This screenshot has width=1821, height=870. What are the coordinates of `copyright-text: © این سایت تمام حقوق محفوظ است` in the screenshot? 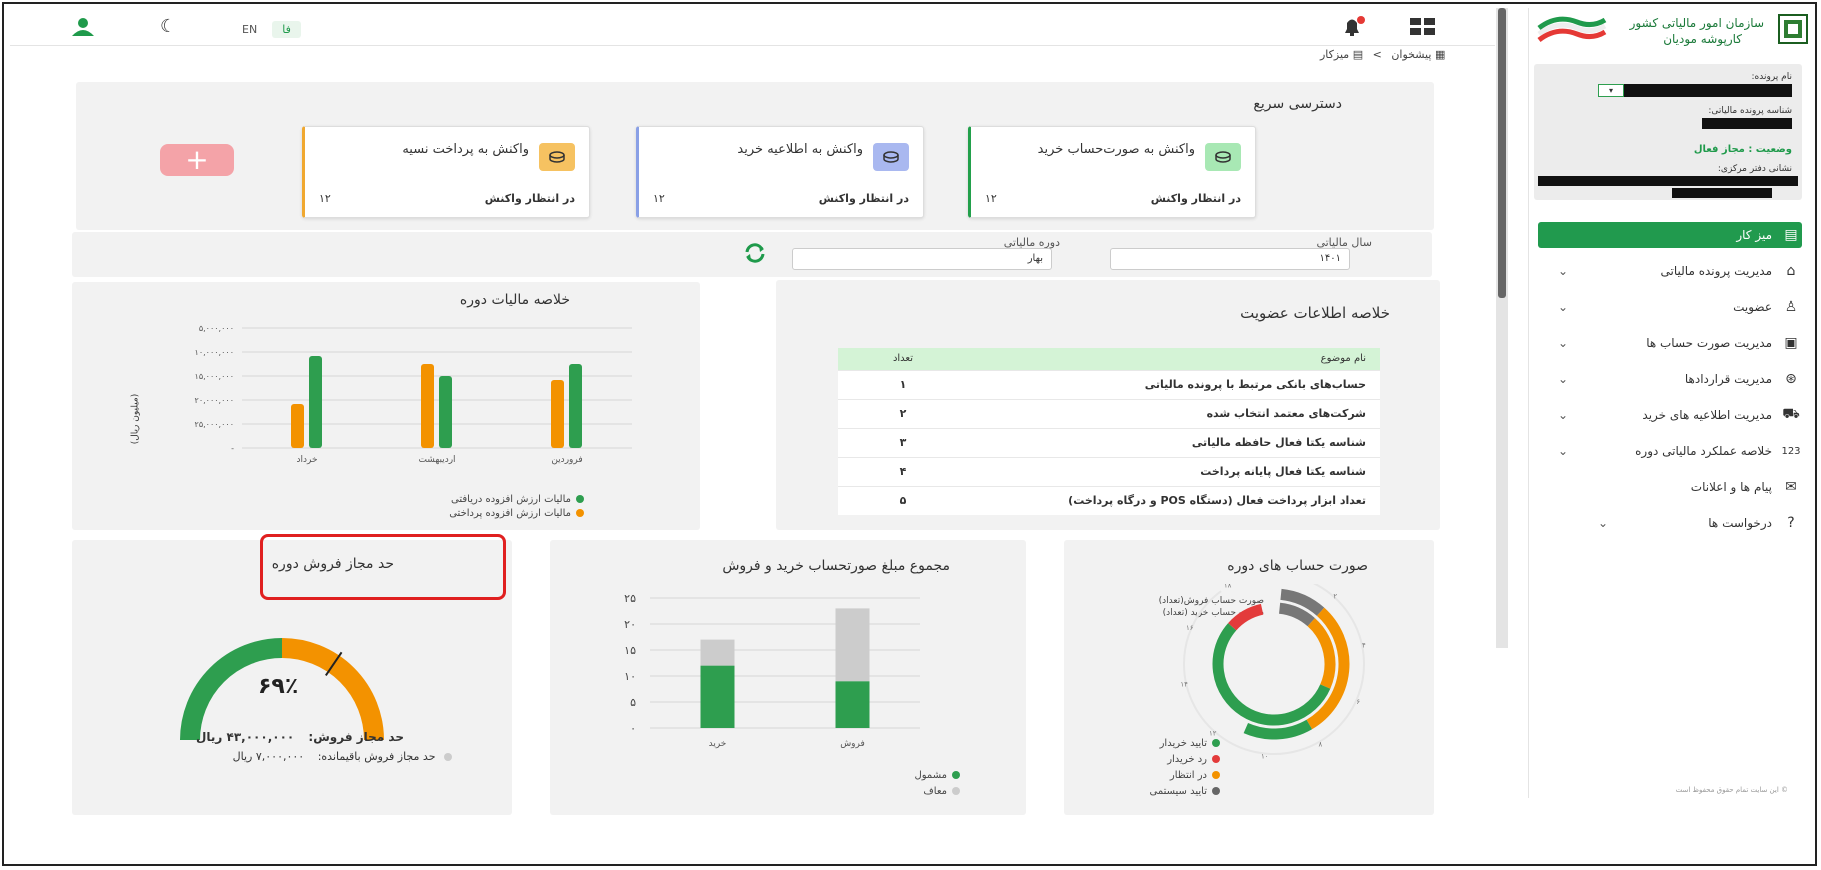 It's located at (1731, 790).